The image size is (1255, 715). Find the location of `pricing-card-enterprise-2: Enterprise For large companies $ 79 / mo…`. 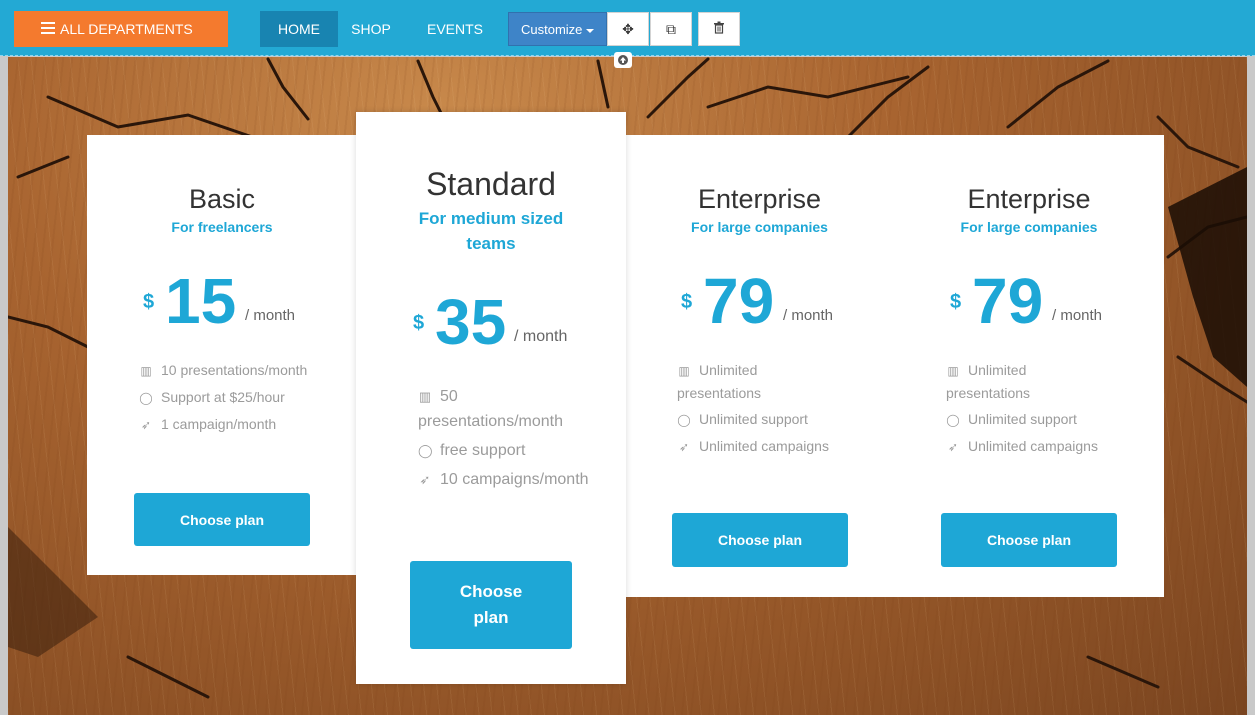

pricing-card-enterprise-2: Enterprise For large companies $ 79 / mo… is located at coordinates (1029, 366).